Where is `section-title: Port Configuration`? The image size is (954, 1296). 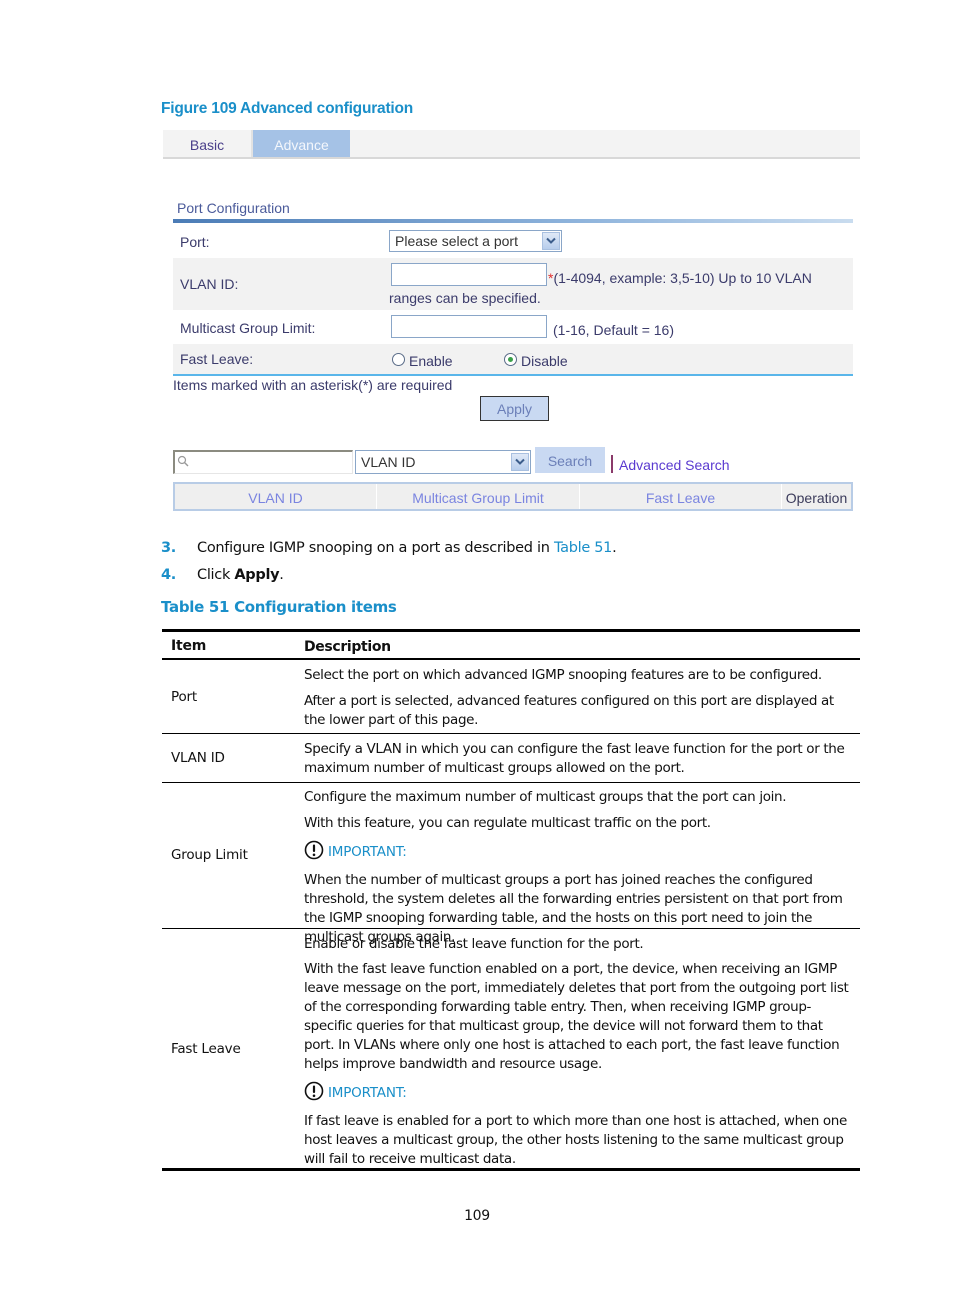 section-title: Port Configuration is located at coordinates (233, 208).